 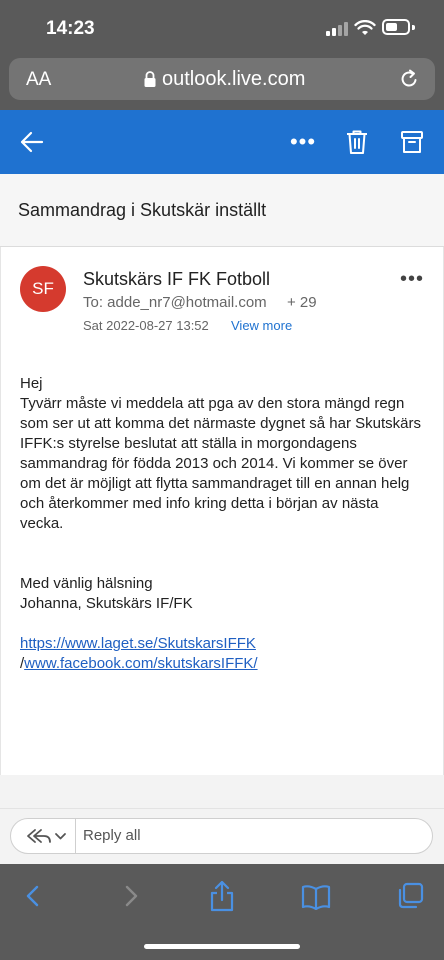 What do you see at coordinates (316, 897) in the screenshot?
I see `bookmarks-icon` at bounding box center [316, 897].